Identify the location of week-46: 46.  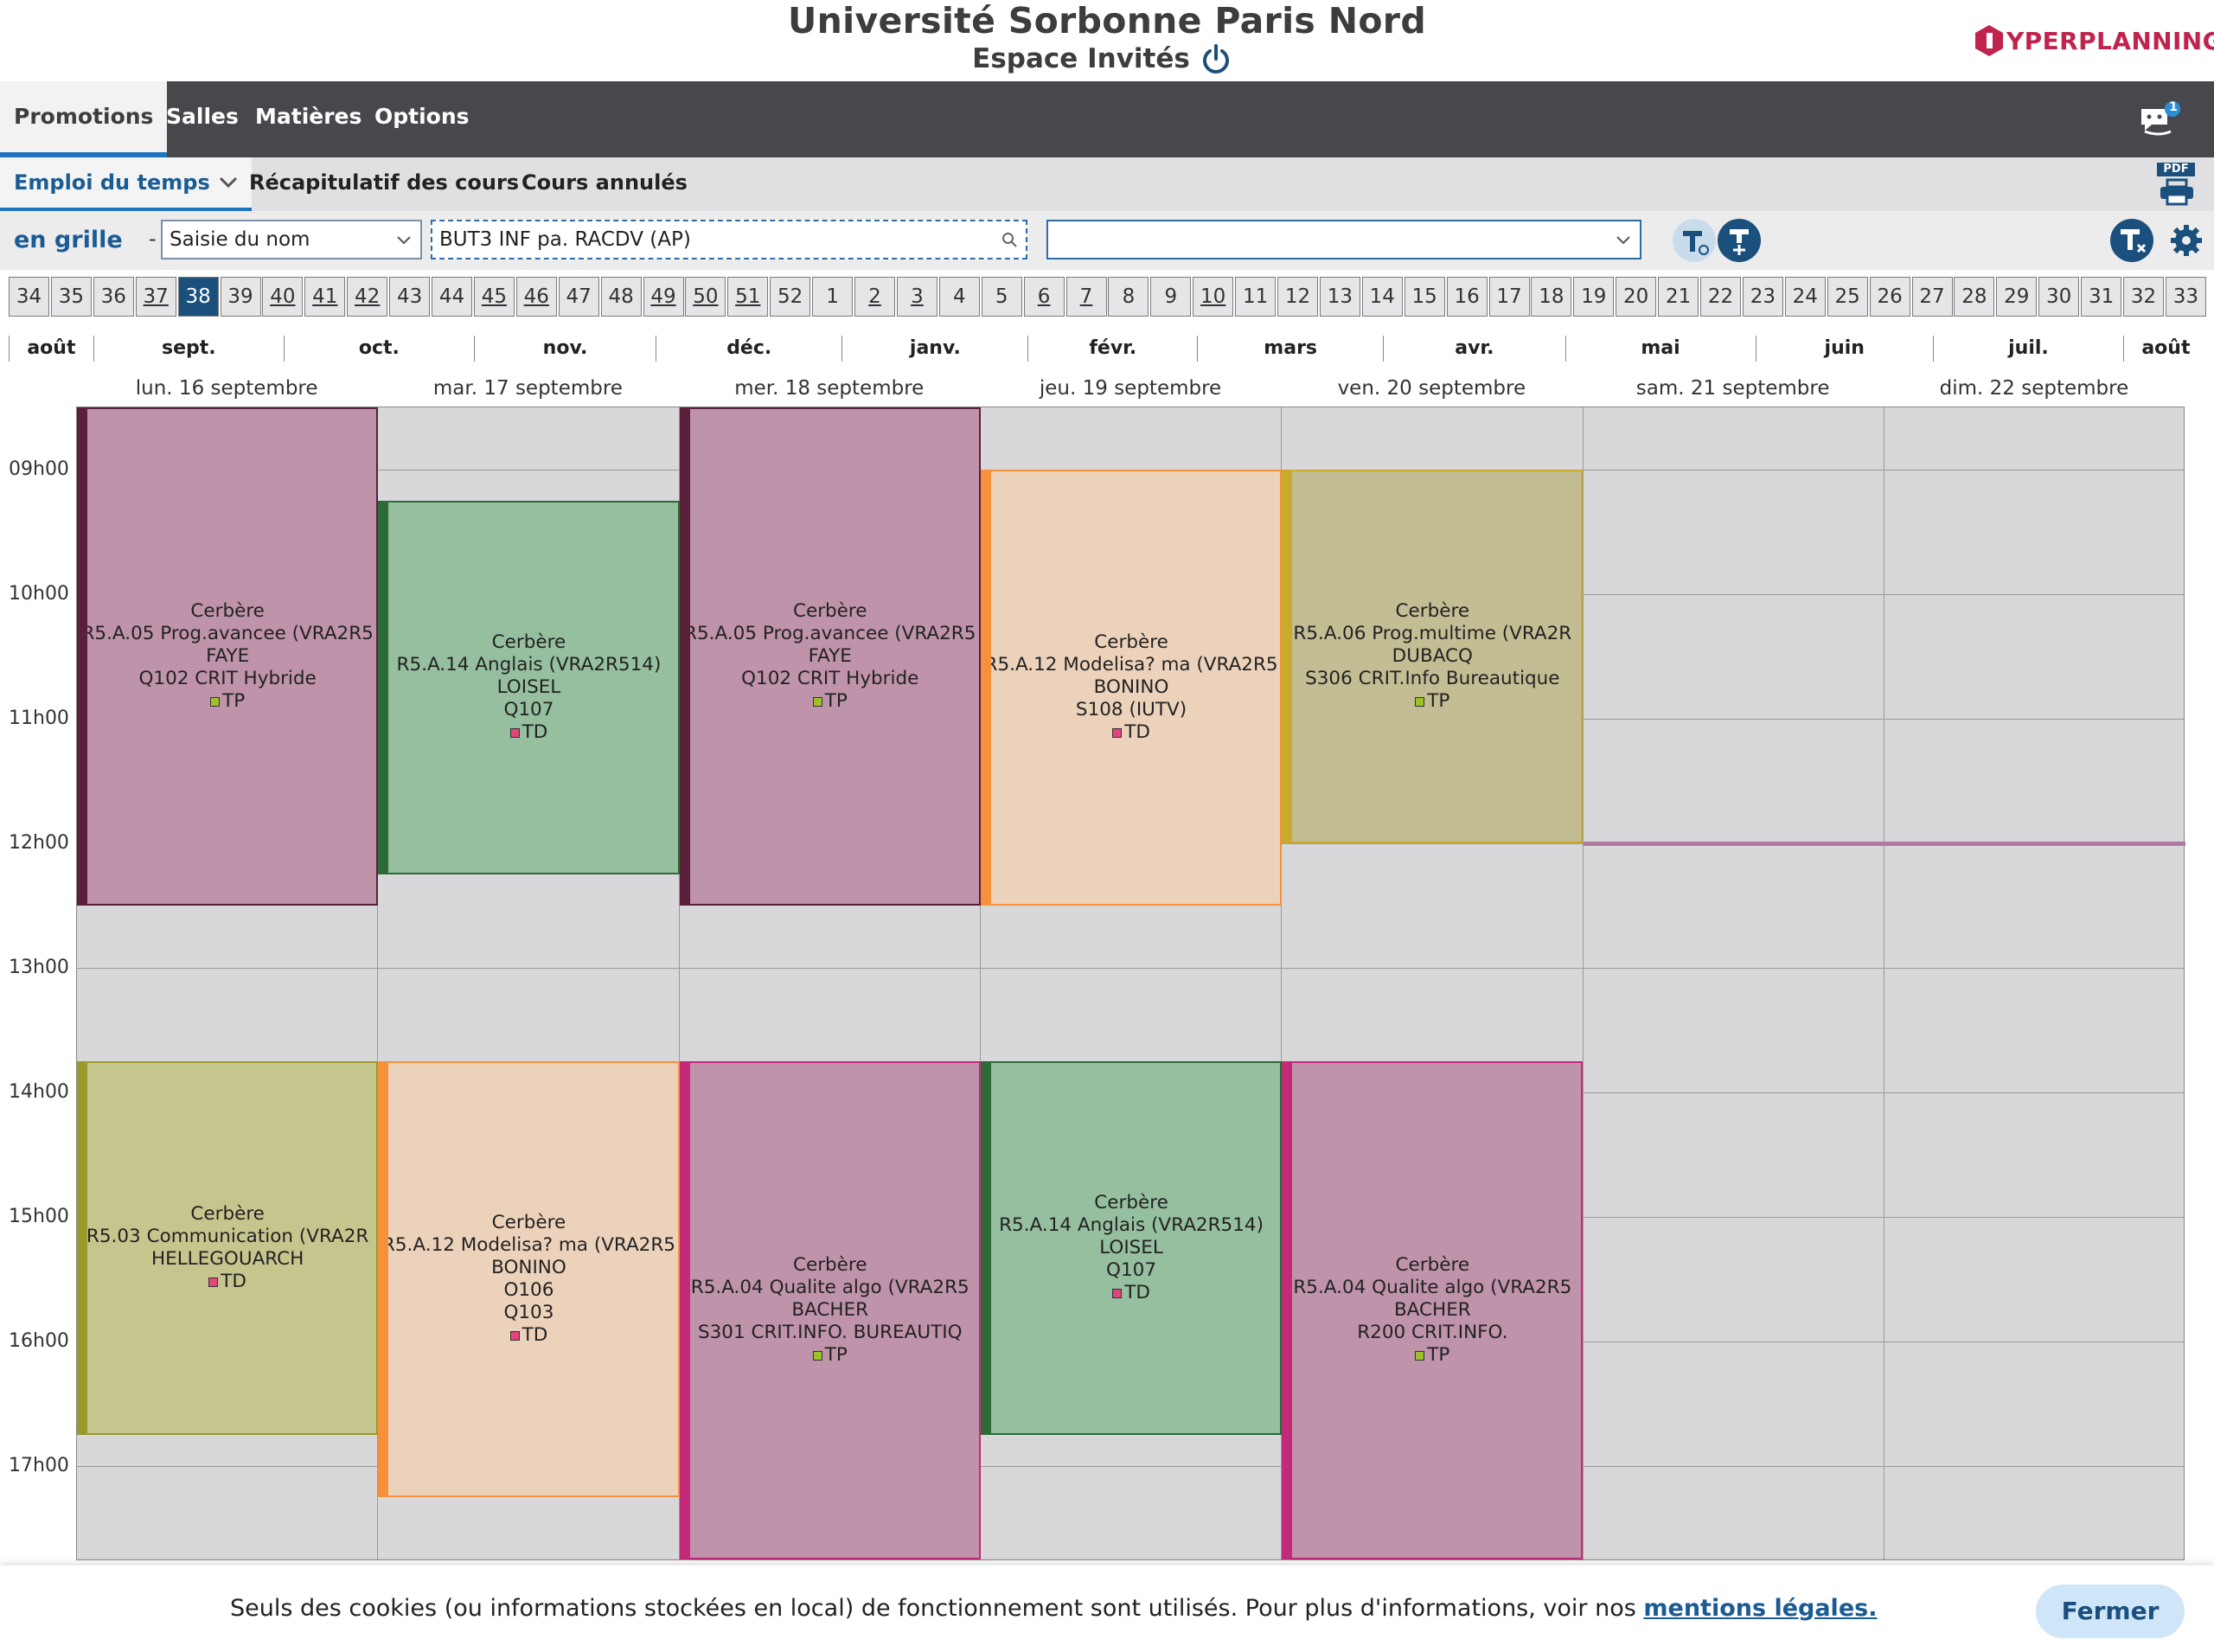
(536, 297).